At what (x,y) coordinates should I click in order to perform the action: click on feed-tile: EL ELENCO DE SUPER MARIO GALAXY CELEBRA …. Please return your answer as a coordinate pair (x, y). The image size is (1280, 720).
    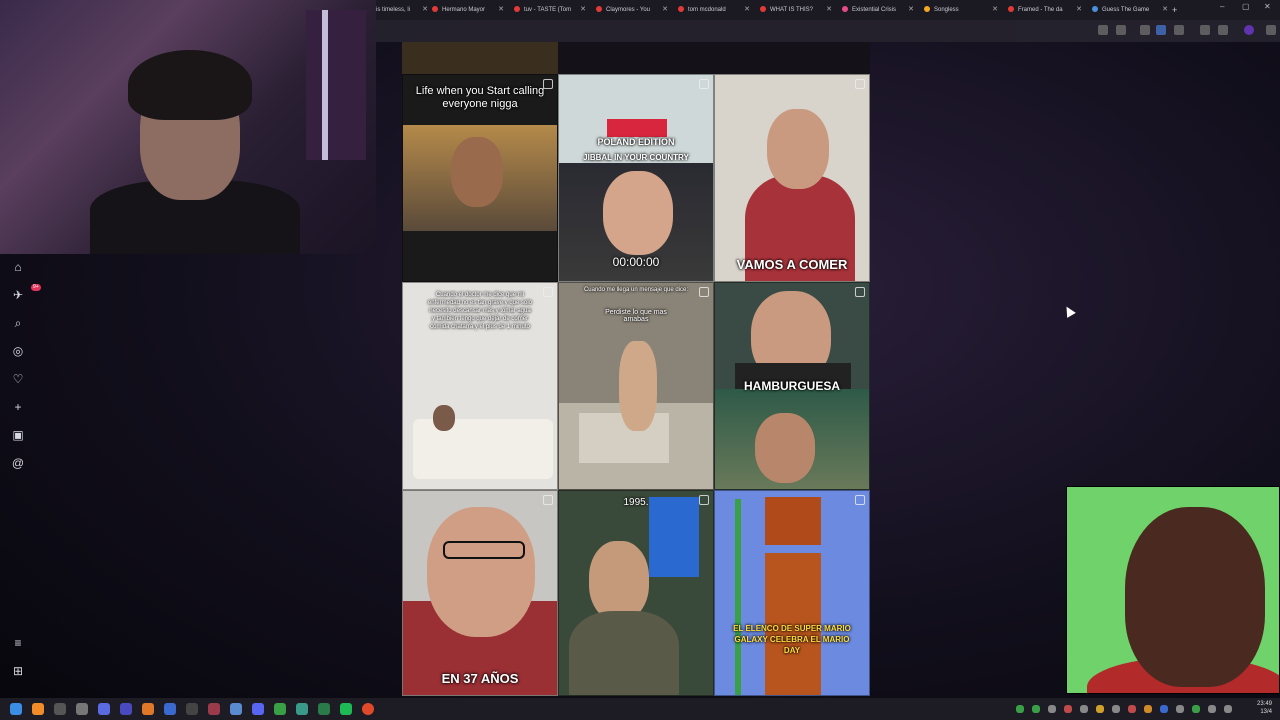
    Looking at the image, I should click on (792, 593).